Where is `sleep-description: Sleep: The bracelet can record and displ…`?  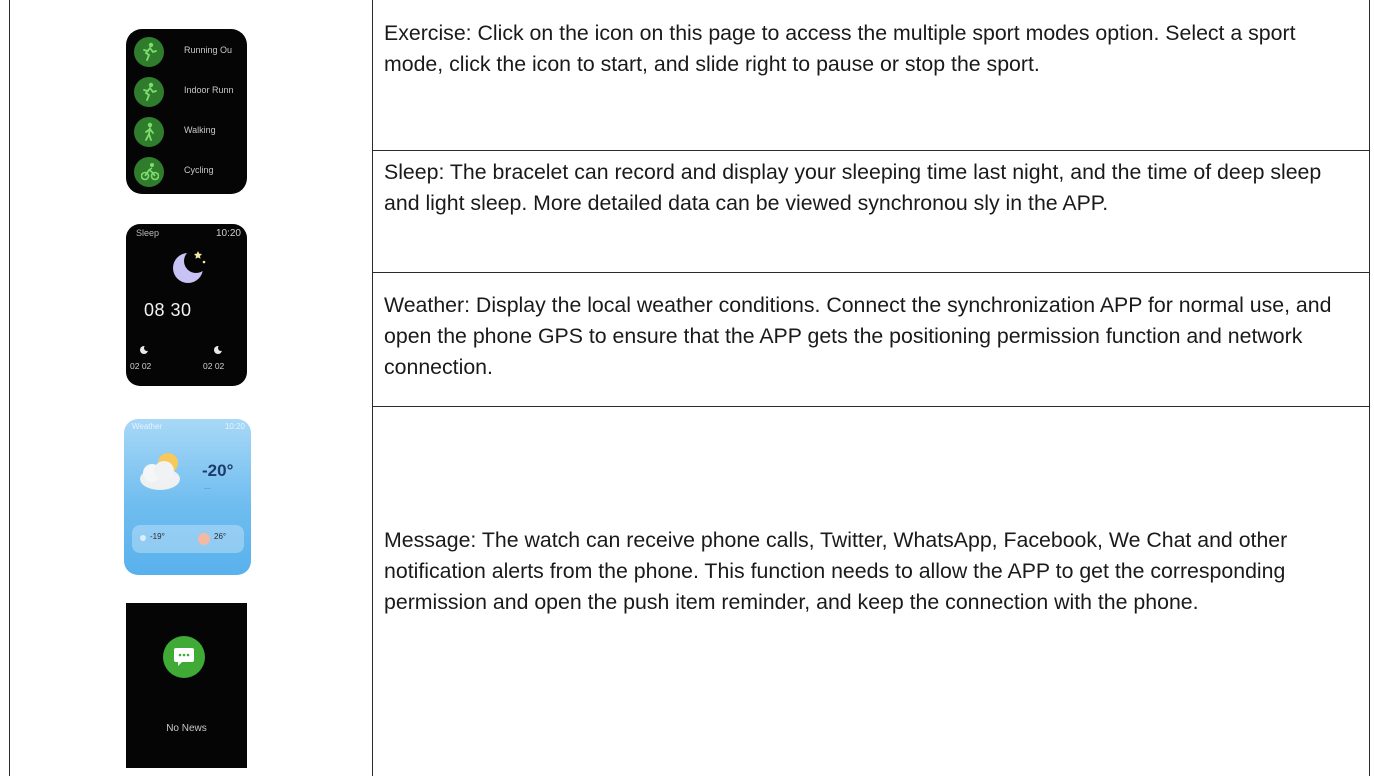 sleep-description: Sleep: The bracelet can record and displ… is located at coordinates (853, 187).